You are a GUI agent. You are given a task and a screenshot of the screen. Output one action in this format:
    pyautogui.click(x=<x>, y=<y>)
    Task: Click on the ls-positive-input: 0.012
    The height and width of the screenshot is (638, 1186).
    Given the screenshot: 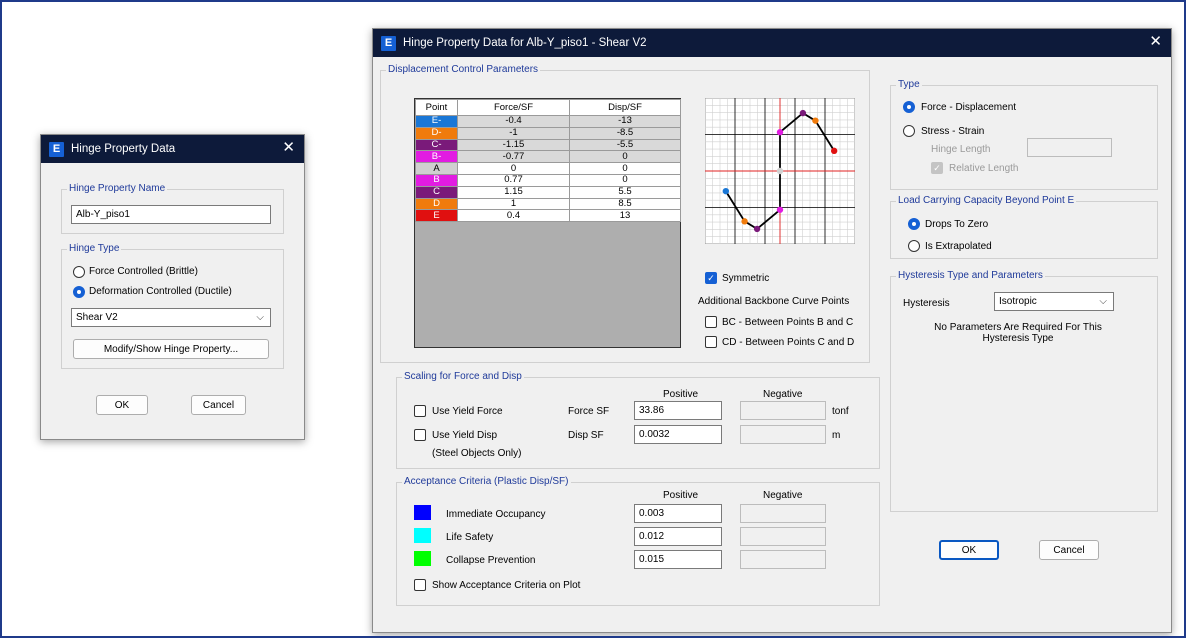 What is the action you would take?
    pyautogui.click(x=678, y=536)
    